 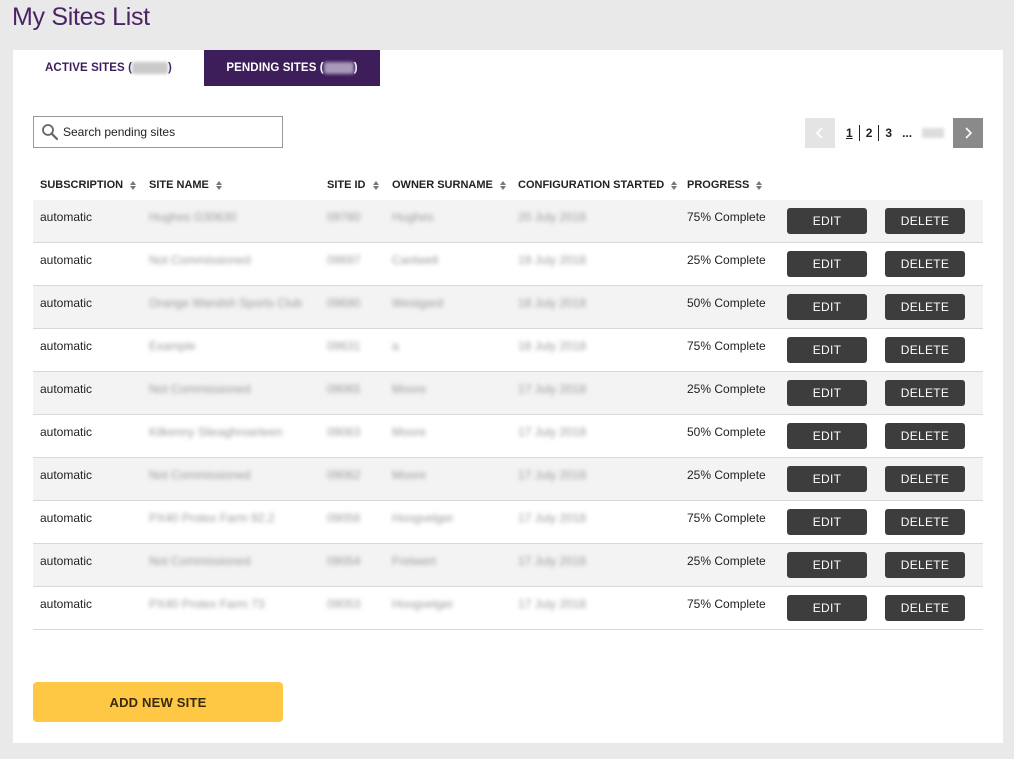 What do you see at coordinates (346, 185) in the screenshot?
I see `column-label: SITE ID` at bounding box center [346, 185].